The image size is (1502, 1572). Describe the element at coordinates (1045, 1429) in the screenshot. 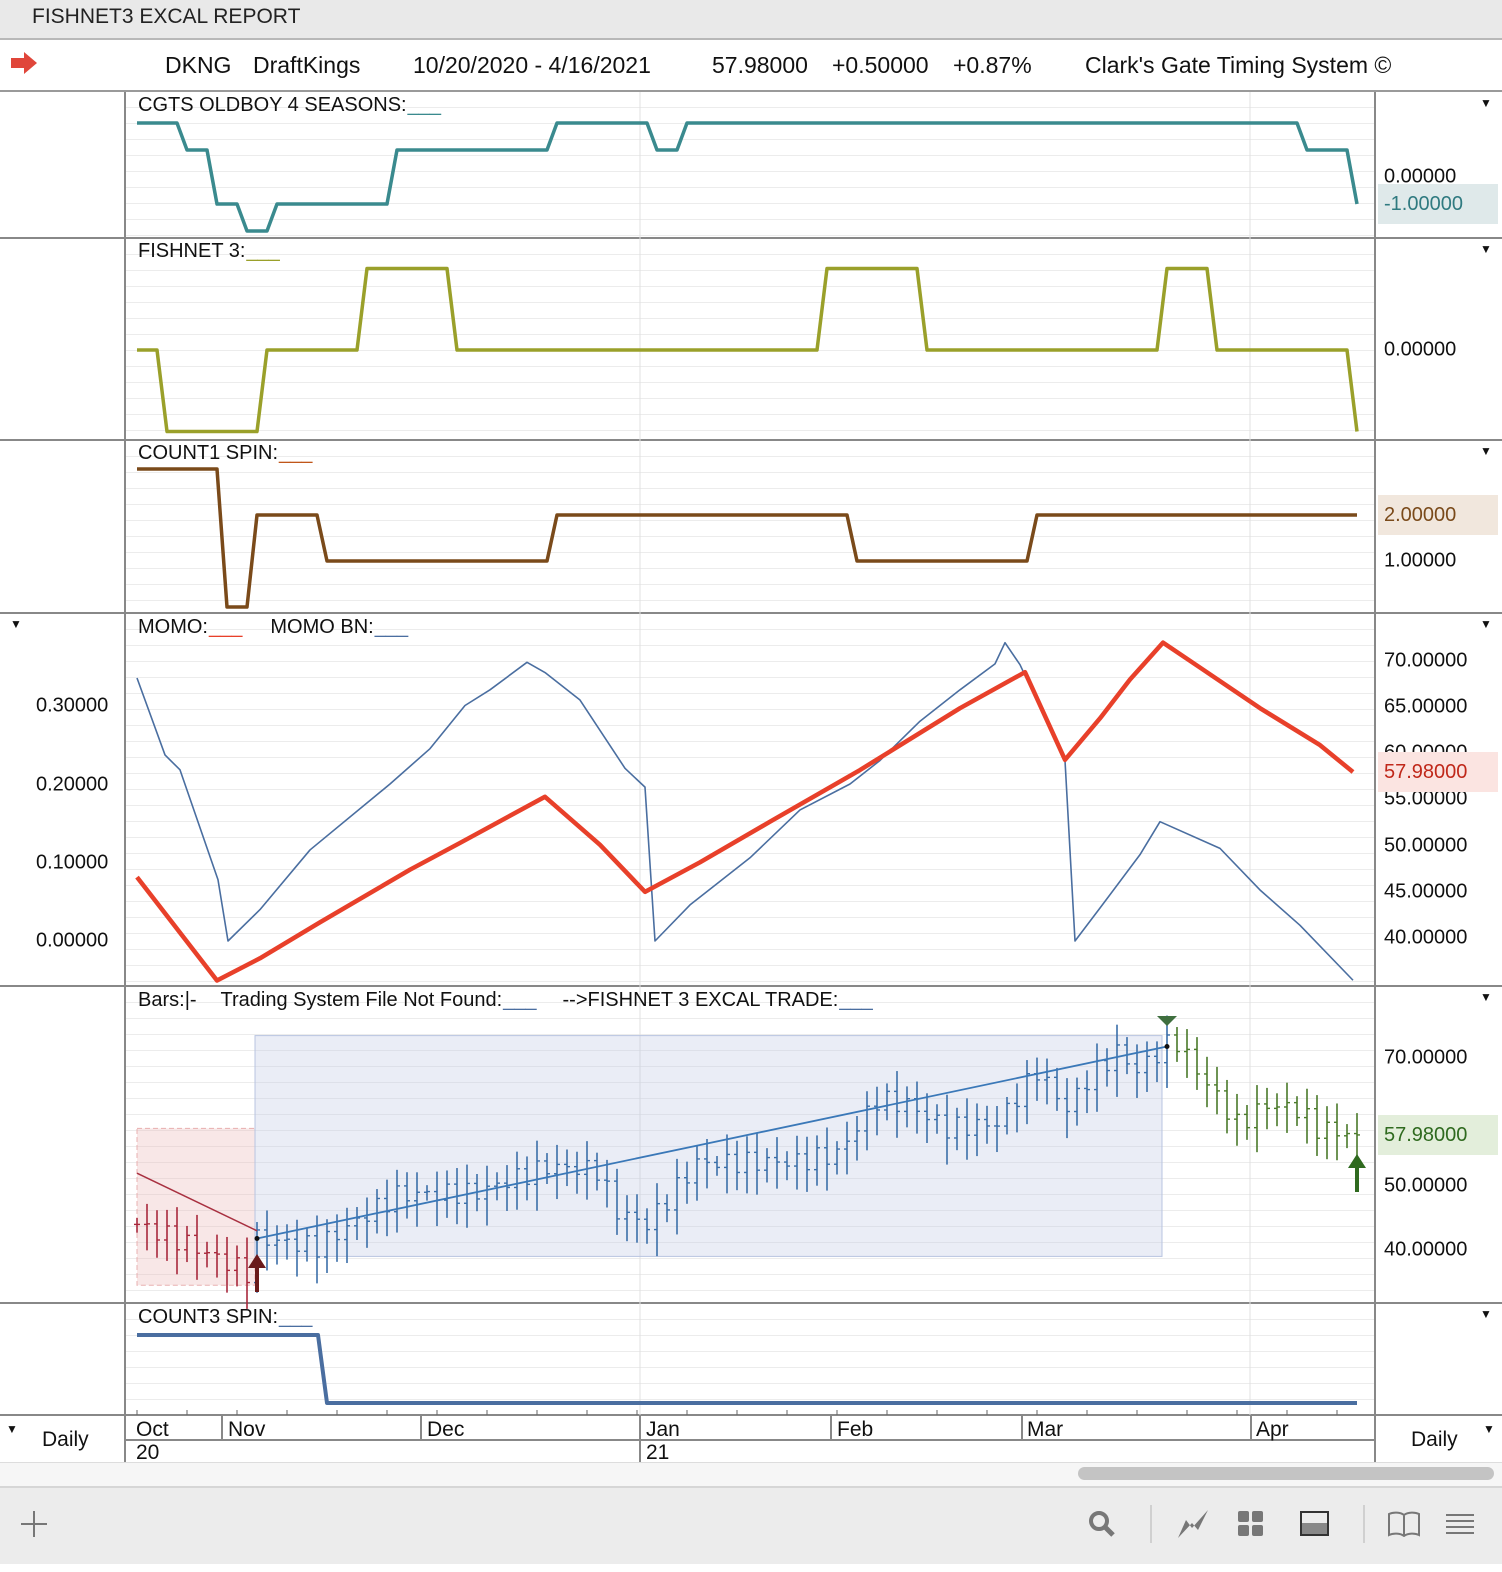

I see `month-label: Mar` at that location.